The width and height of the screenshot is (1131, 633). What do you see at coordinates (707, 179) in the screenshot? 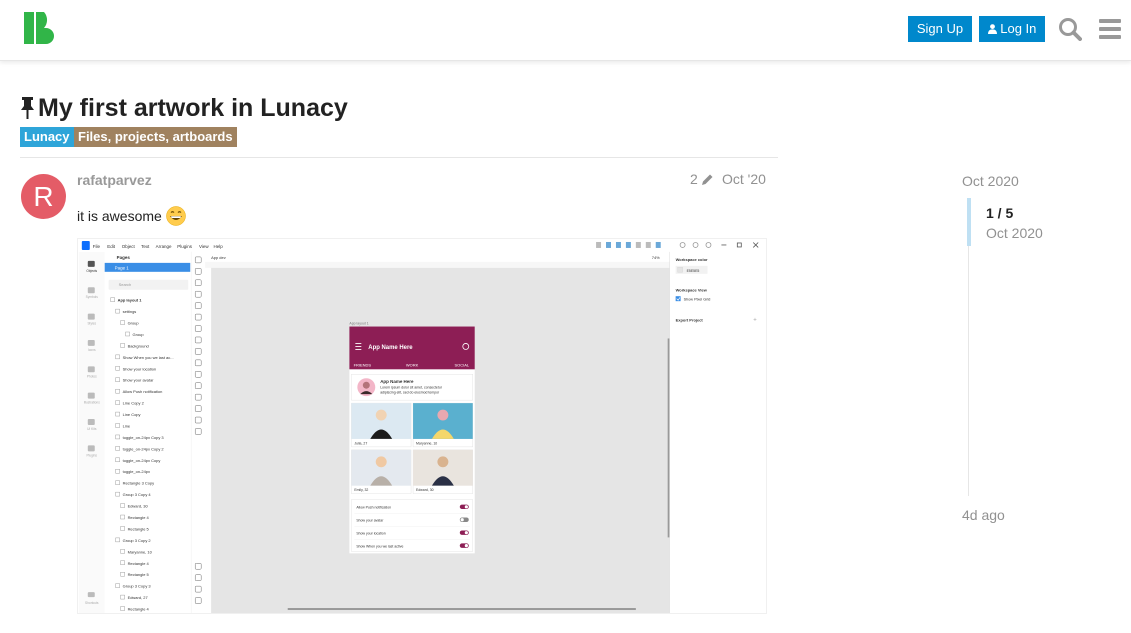
I see `pencil-icon` at bounding box center [707, 179].